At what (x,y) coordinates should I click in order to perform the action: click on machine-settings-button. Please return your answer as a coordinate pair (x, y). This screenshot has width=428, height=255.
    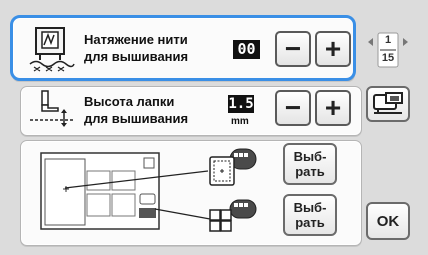
    Looking at the image, I should click on (388, 104).